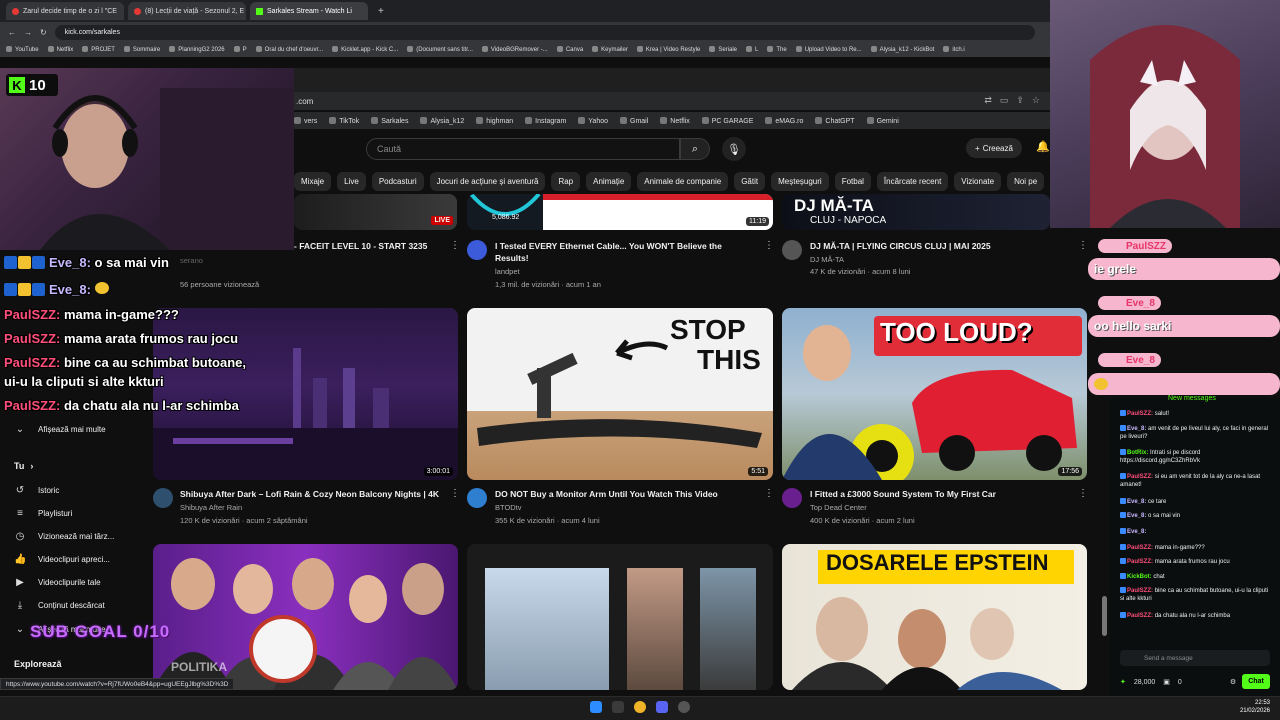 The width and height of the screenshot is (1280, 720). What do you see at coordinates (98, 49) in the screenshot?
I see `bookmark-item: PROJET` at bounding box center [98, 49].